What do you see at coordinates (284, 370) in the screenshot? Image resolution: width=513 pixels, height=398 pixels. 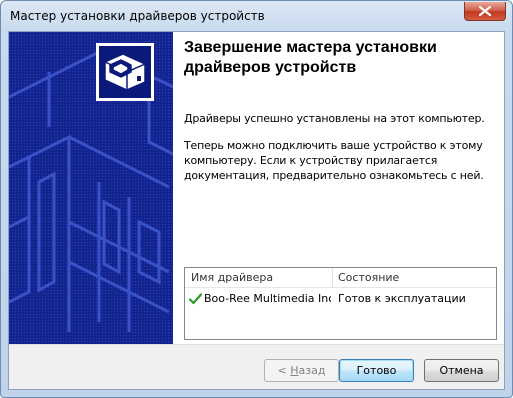 I see `back-button-prefix: <` at bounding box center [284, 370].